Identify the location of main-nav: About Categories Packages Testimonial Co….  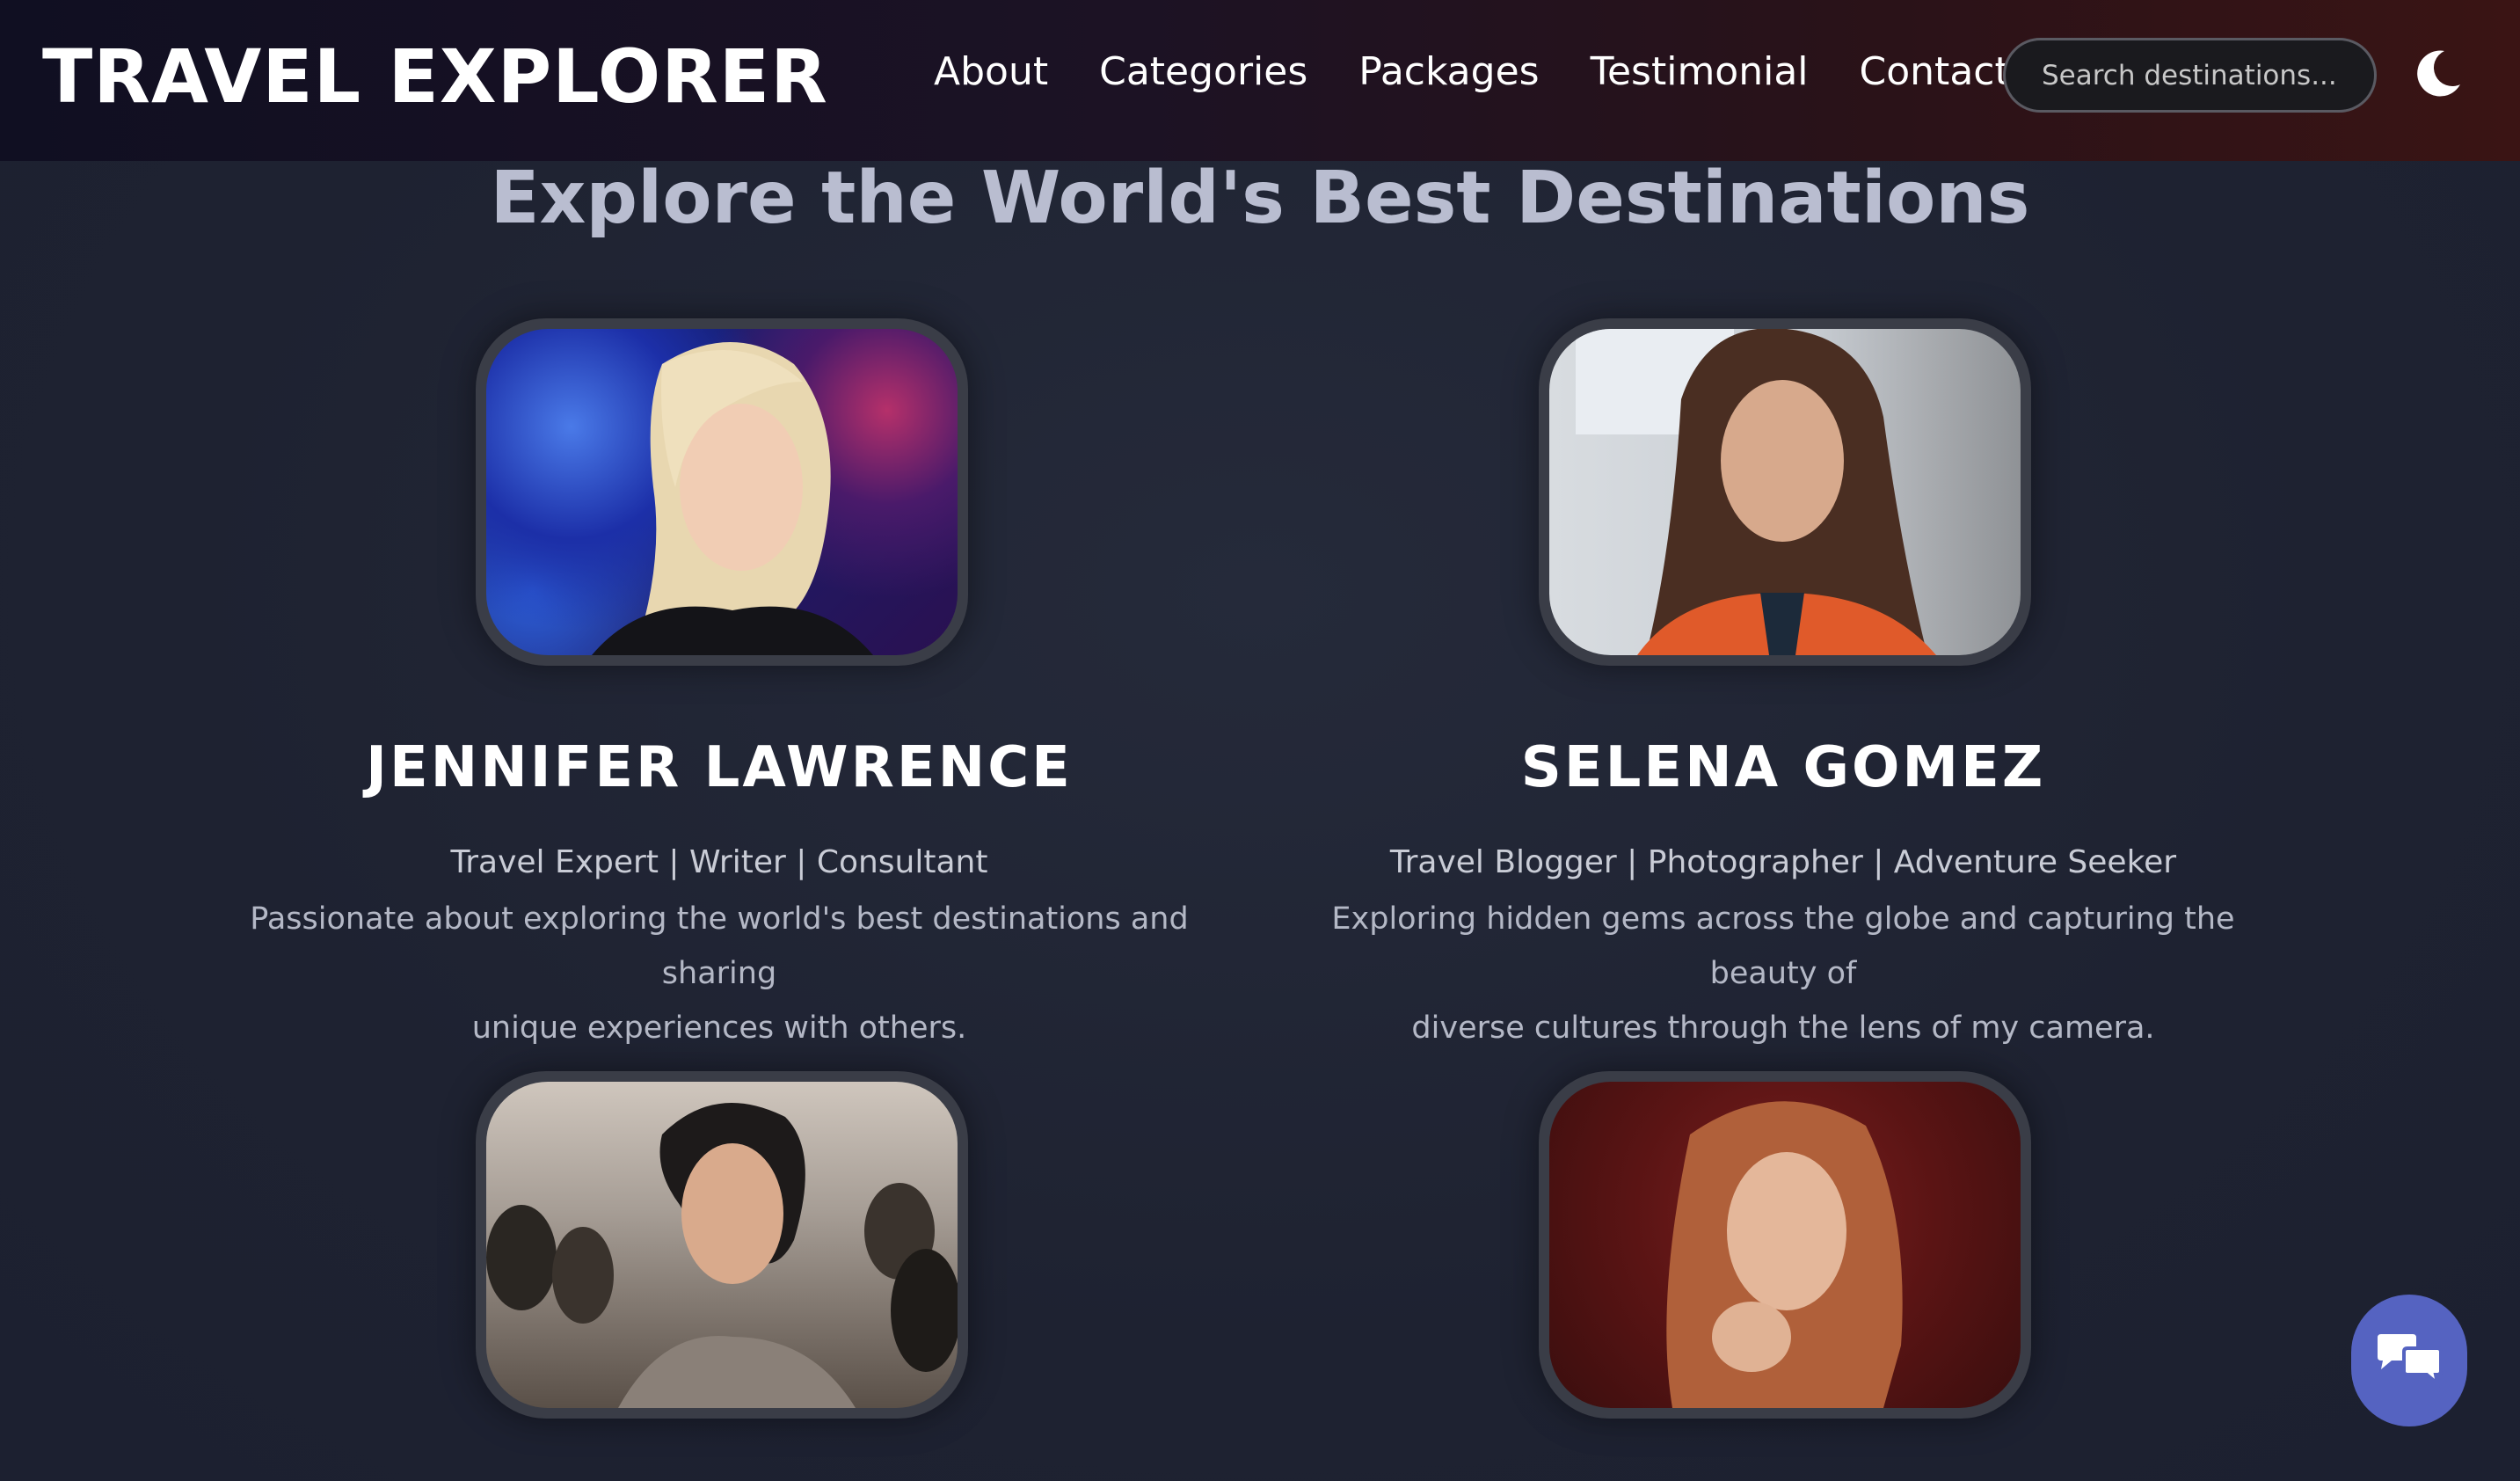
(1497, 71).